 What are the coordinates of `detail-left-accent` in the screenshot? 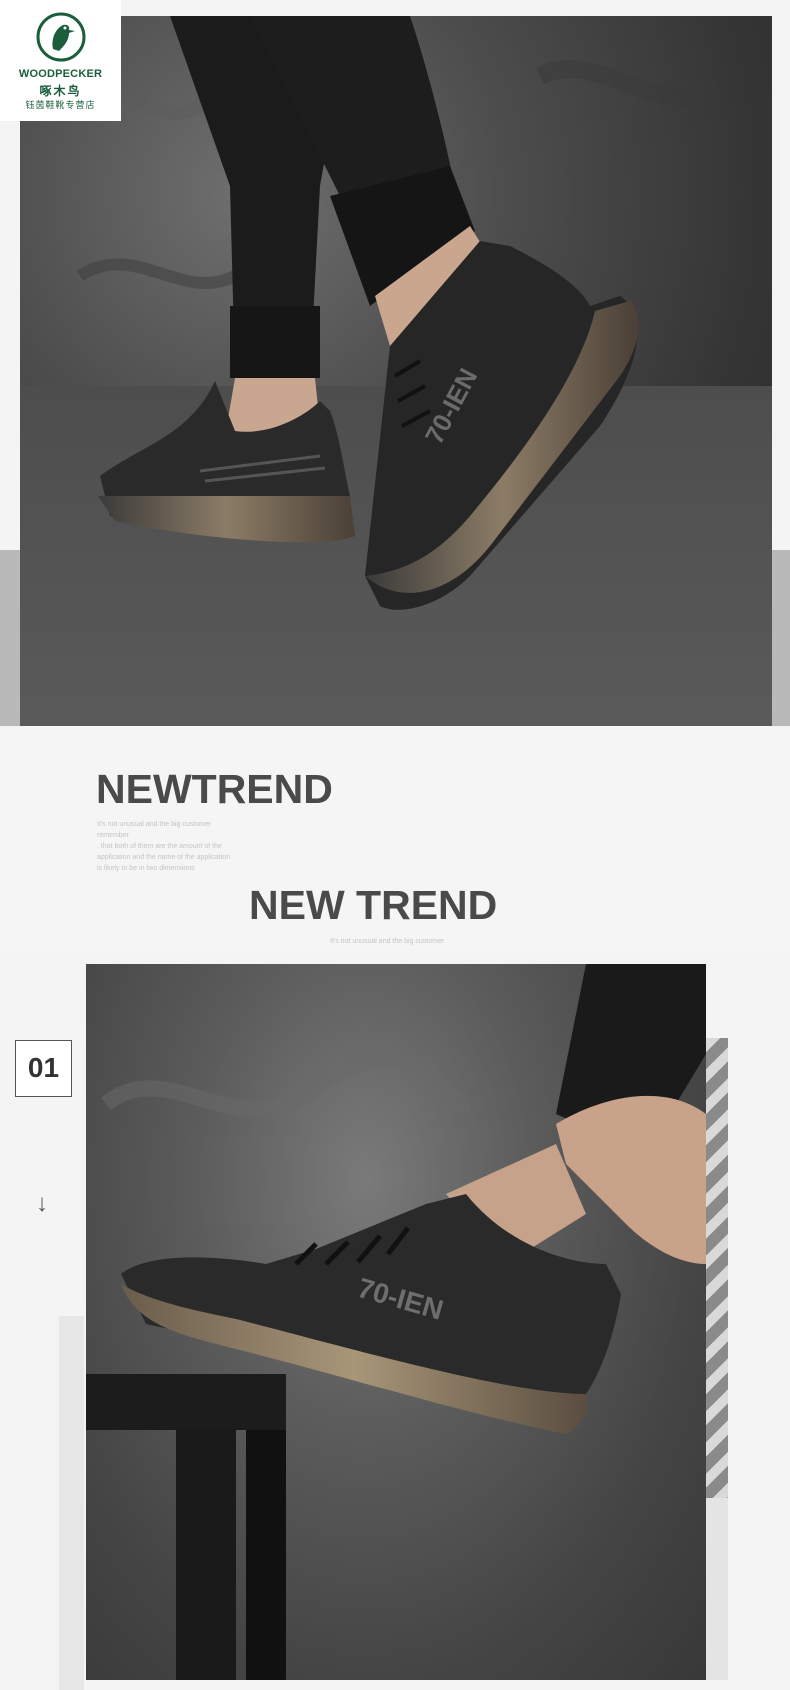 It's located at (71, 1503).